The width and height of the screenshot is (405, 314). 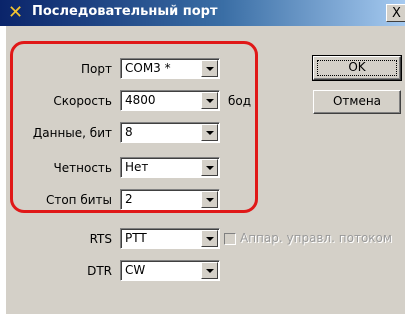 What do you see at coordinates (170, 238) in the screenshot?
I see `rts-select: PTT` at bounding box center [170, 238].